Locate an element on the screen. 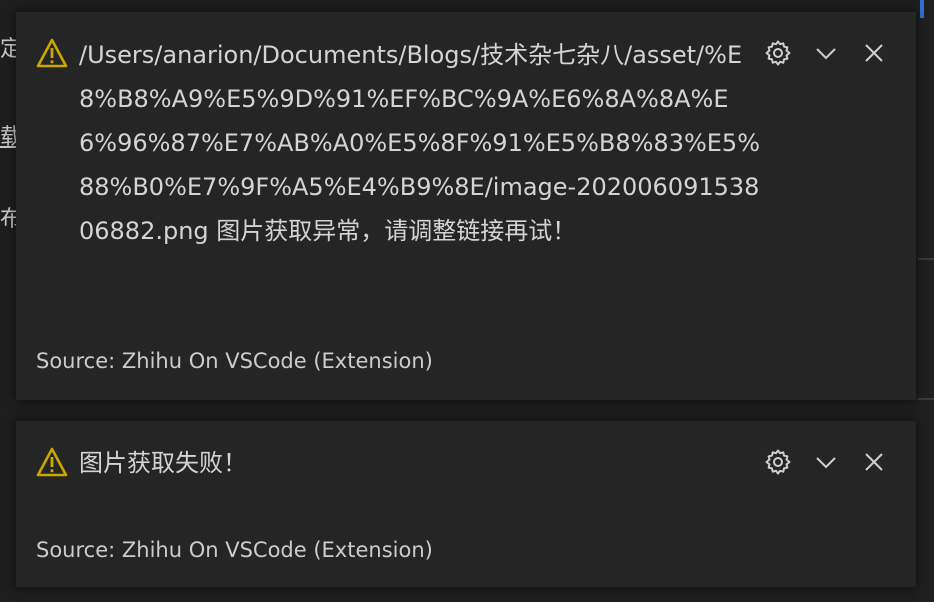  notification-message: 图片获取失败！ is located at coordinates (163, 463).